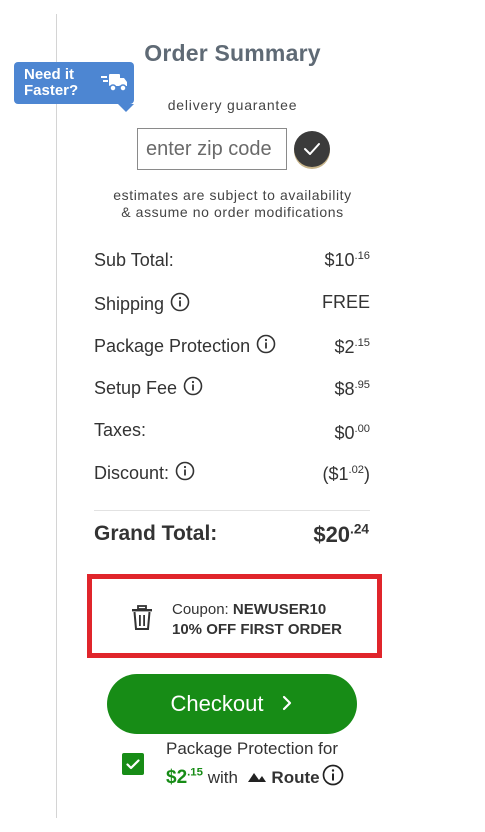  What do you see at coordinates (232, 105) in the screenshot?
I see `delivery-guarantee-text: delivery guarantee` at bounding box center [232, 105].